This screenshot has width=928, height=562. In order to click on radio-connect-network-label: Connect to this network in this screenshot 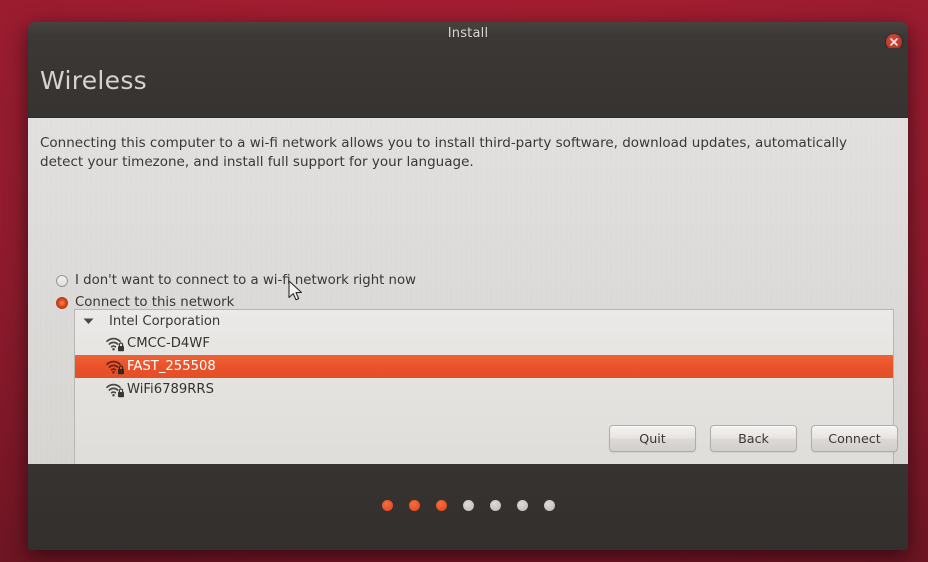, I will do `click(155, 302)`.